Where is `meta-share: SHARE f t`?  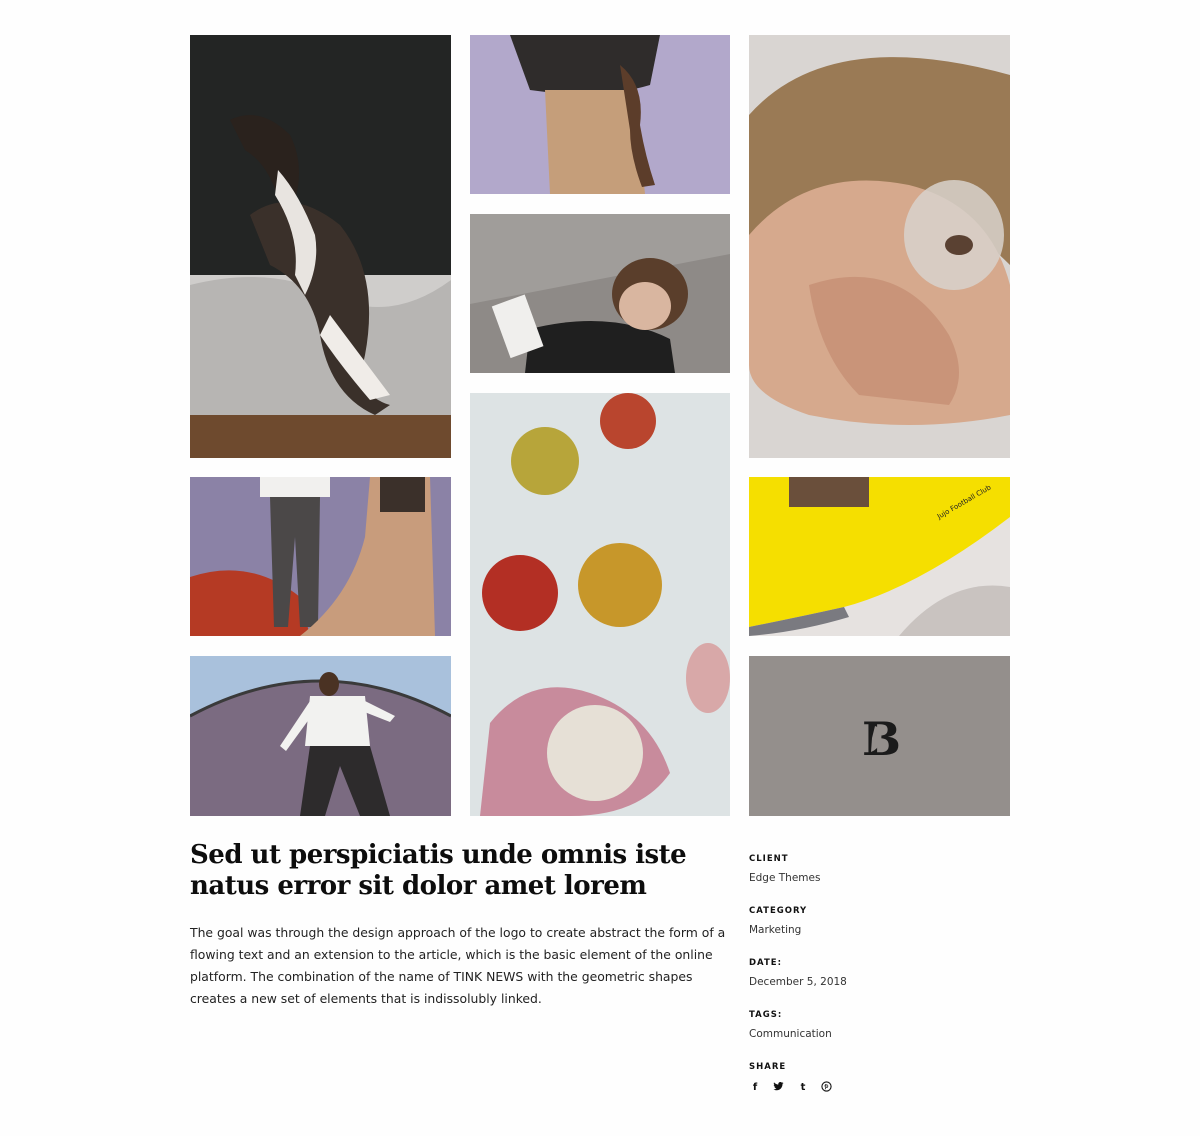 meta-share: SHARE f t is located at coordinates (874, 1078).